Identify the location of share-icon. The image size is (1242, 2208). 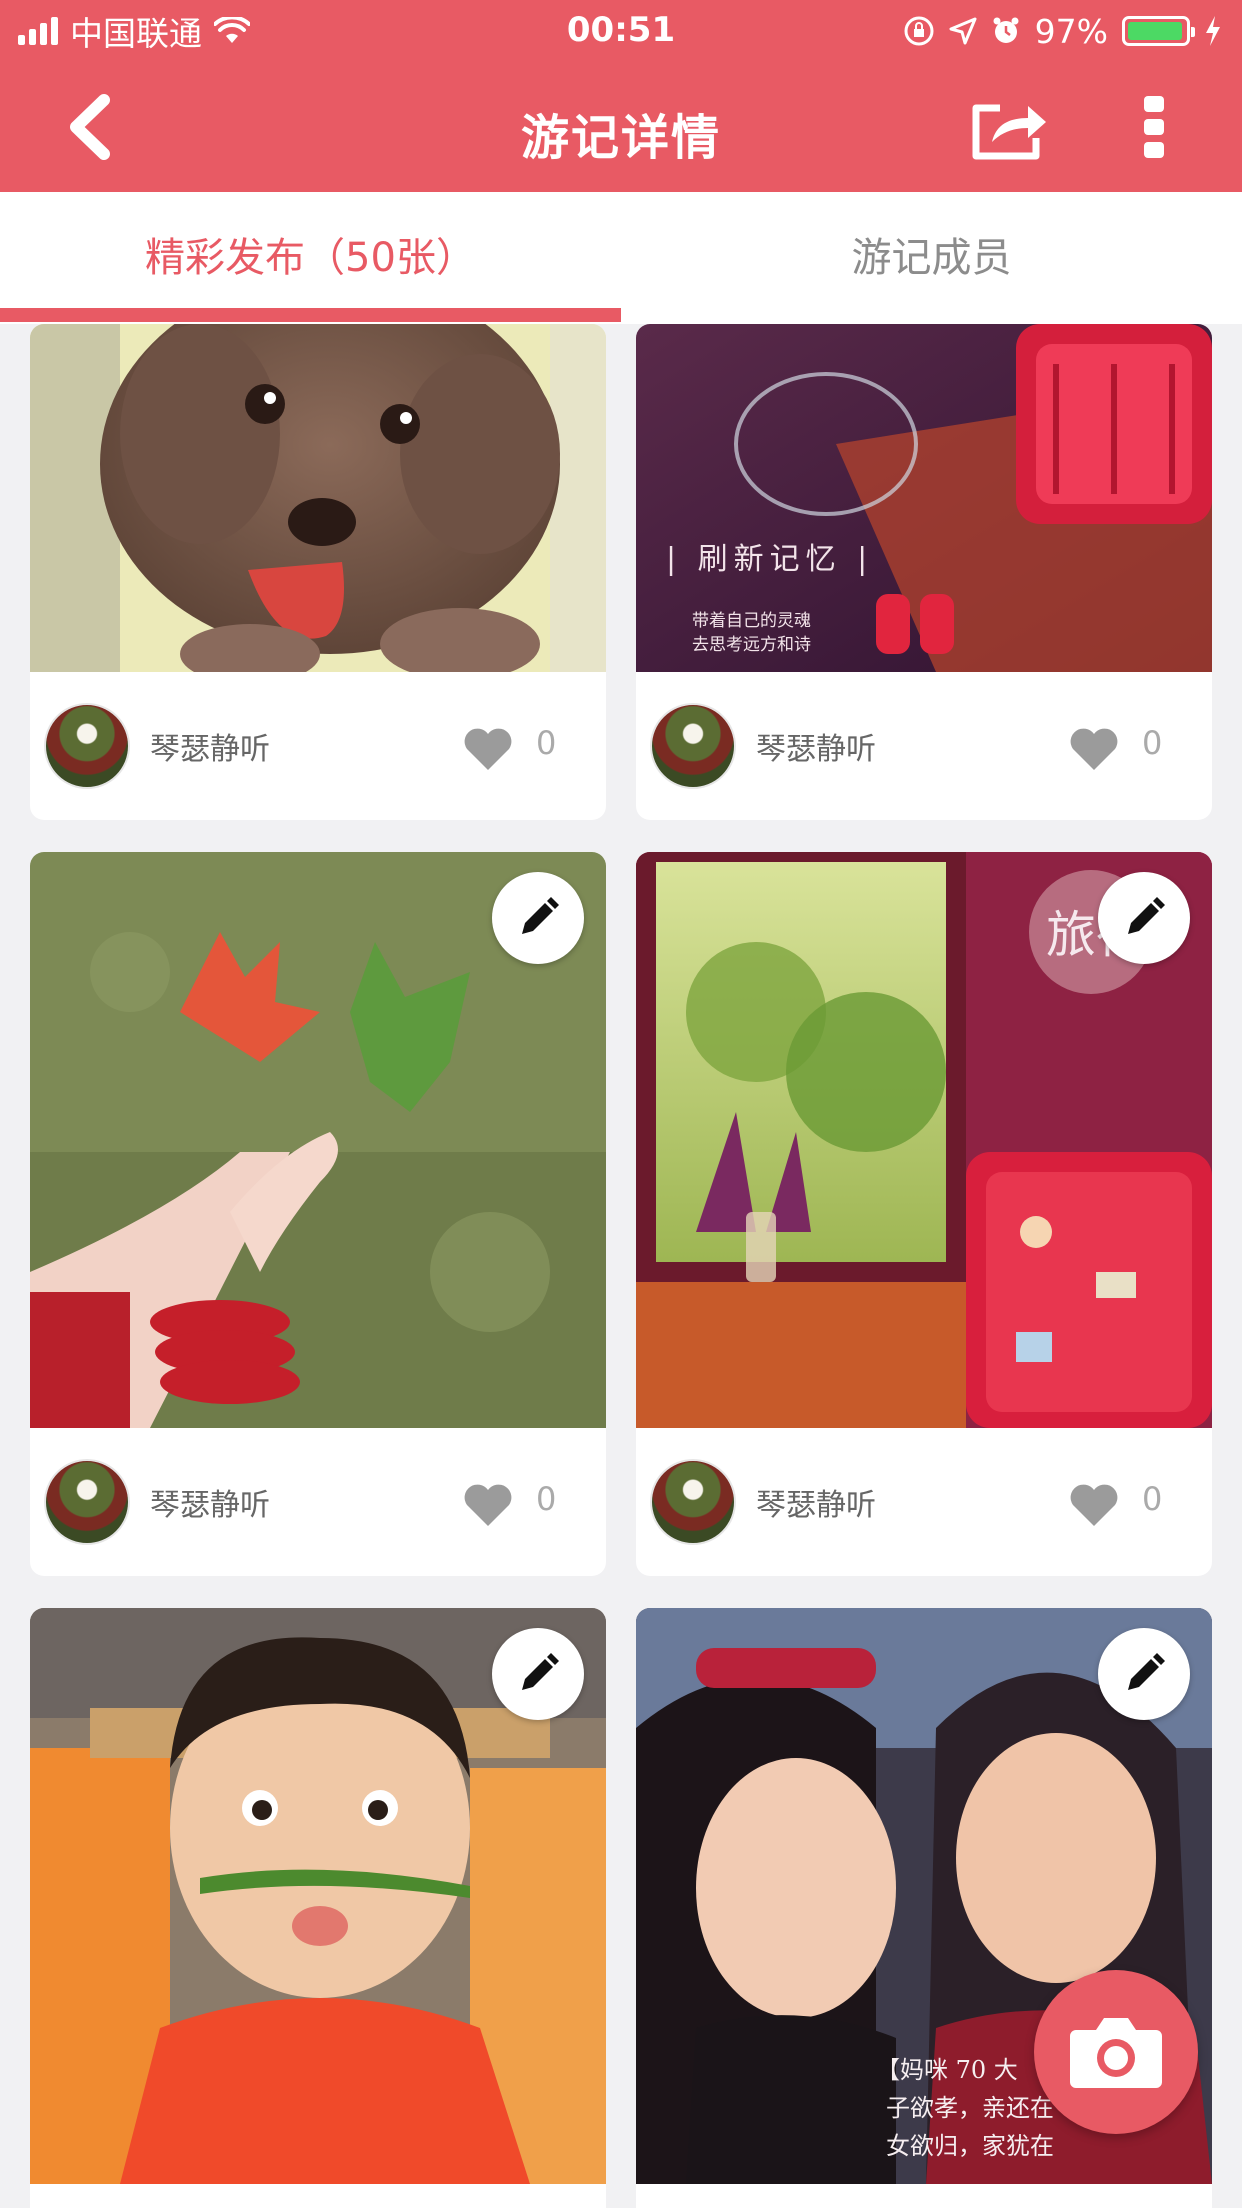
(1009, 130).